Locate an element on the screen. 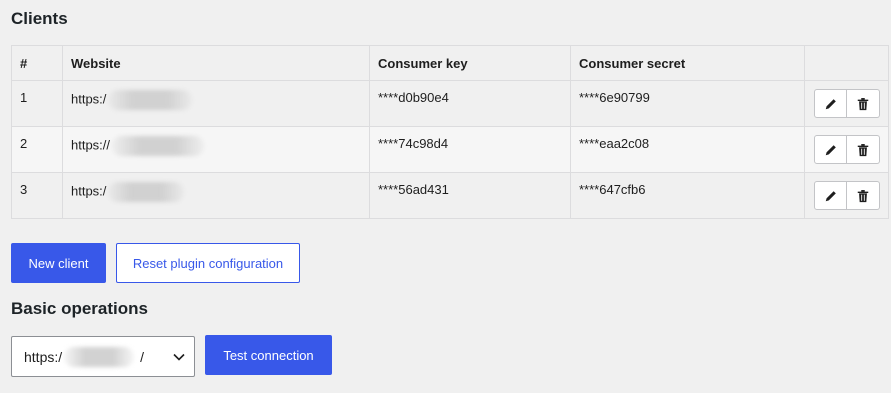 This screenshot has height=393, width=891. column-header-actions is located at coordinates (846, 63).